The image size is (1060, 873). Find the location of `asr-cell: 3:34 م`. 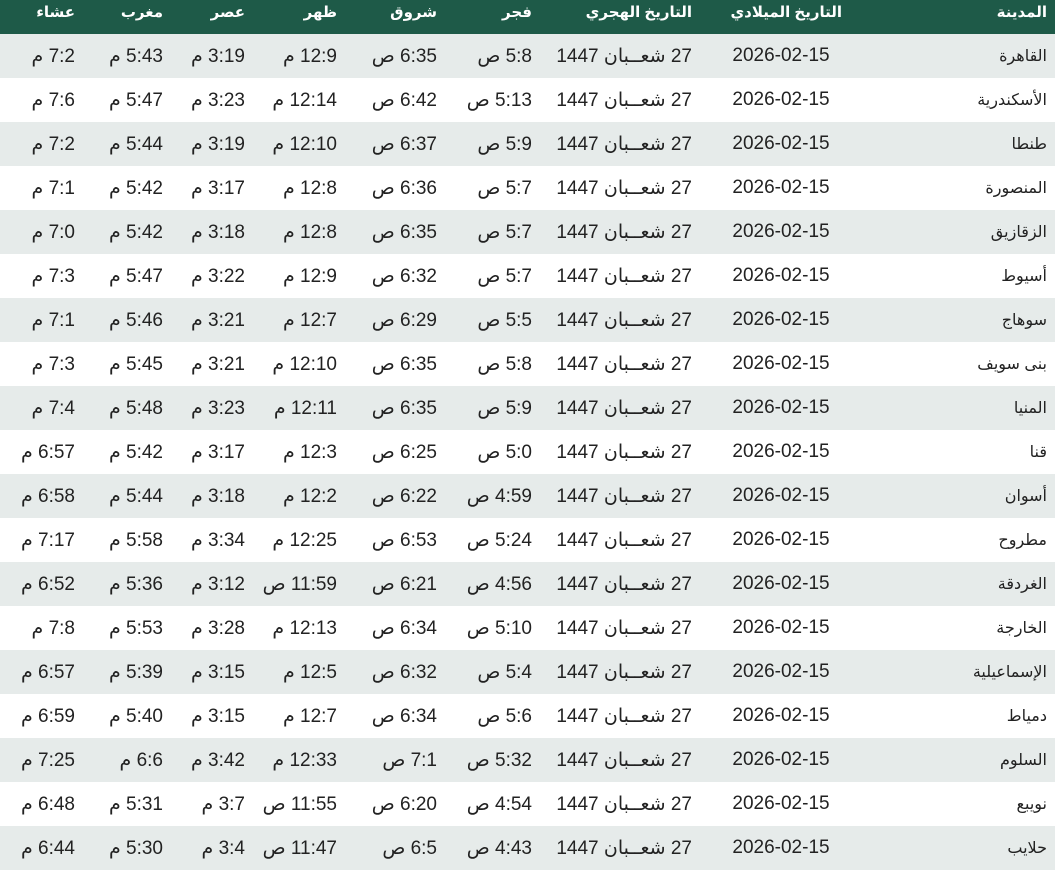

asr-cell: 3:34 م is located at coordinates (217, 540).